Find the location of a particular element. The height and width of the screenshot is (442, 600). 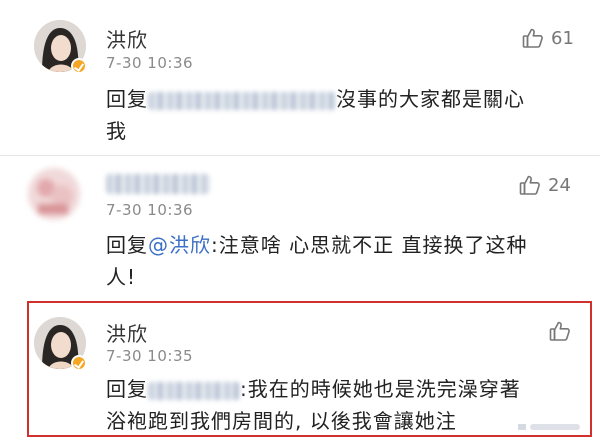

like-button is located at coordinates (563, 331).